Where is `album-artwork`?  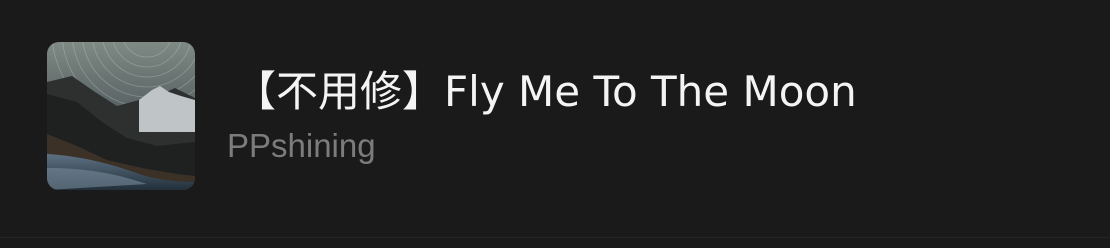
album-artwork is located at coordinates (121, 116).